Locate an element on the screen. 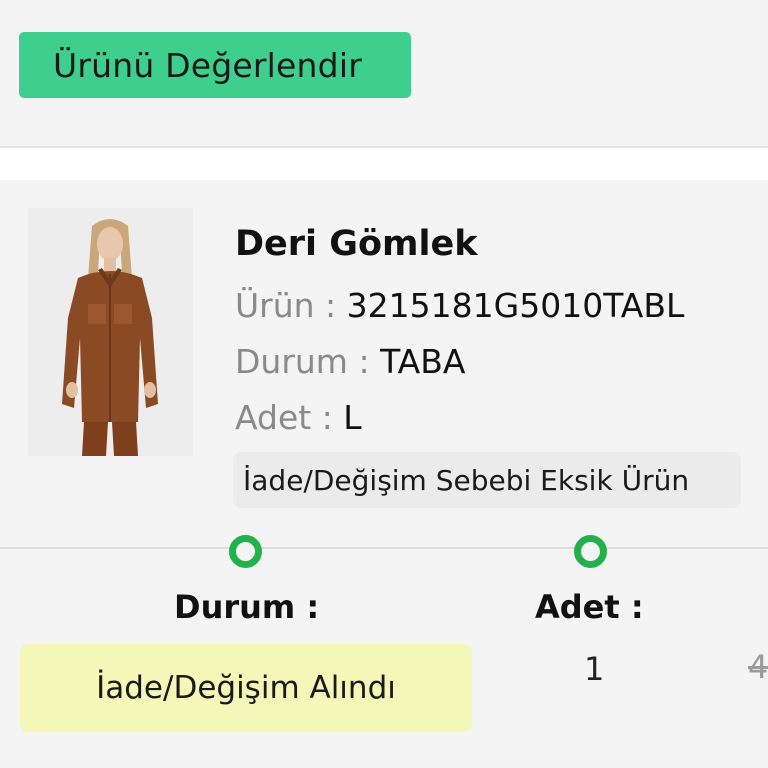  product-color-label: Durum : is located at coordinates (302, 361).